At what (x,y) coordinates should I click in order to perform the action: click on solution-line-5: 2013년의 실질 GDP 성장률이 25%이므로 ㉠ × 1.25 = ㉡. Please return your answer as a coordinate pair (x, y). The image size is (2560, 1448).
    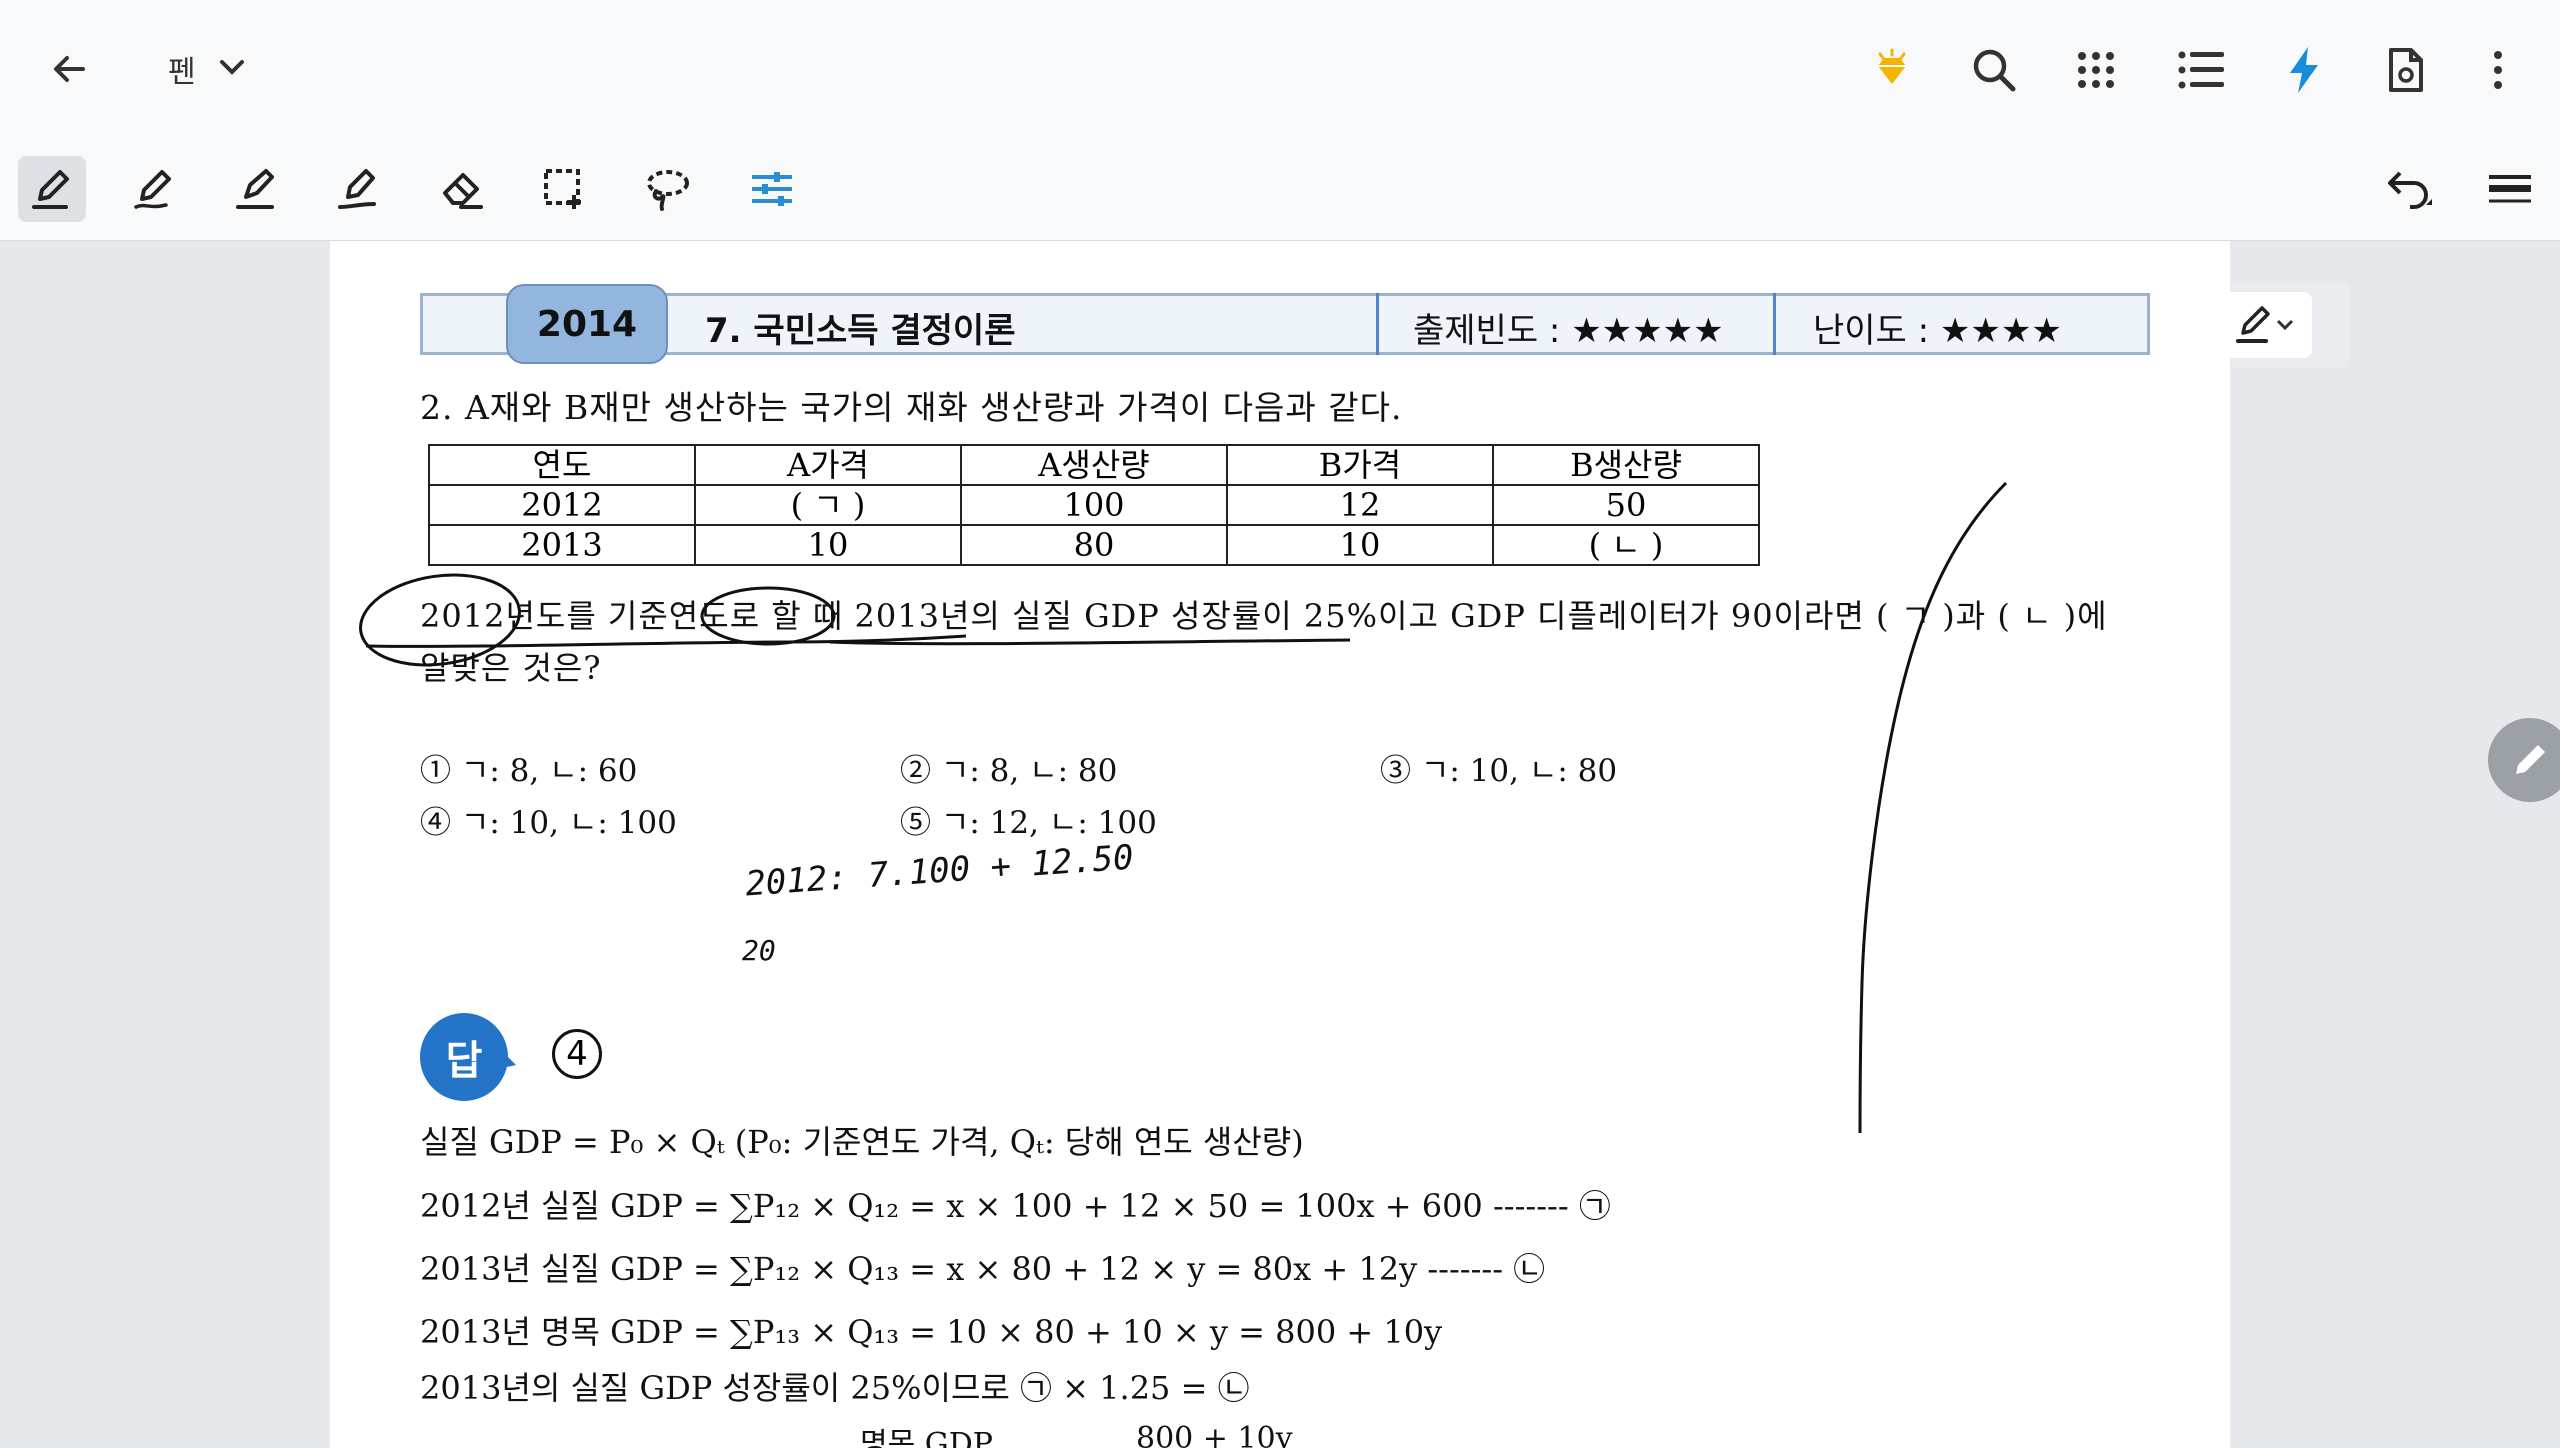
    Looking at the image, I should click on (835, 1388).